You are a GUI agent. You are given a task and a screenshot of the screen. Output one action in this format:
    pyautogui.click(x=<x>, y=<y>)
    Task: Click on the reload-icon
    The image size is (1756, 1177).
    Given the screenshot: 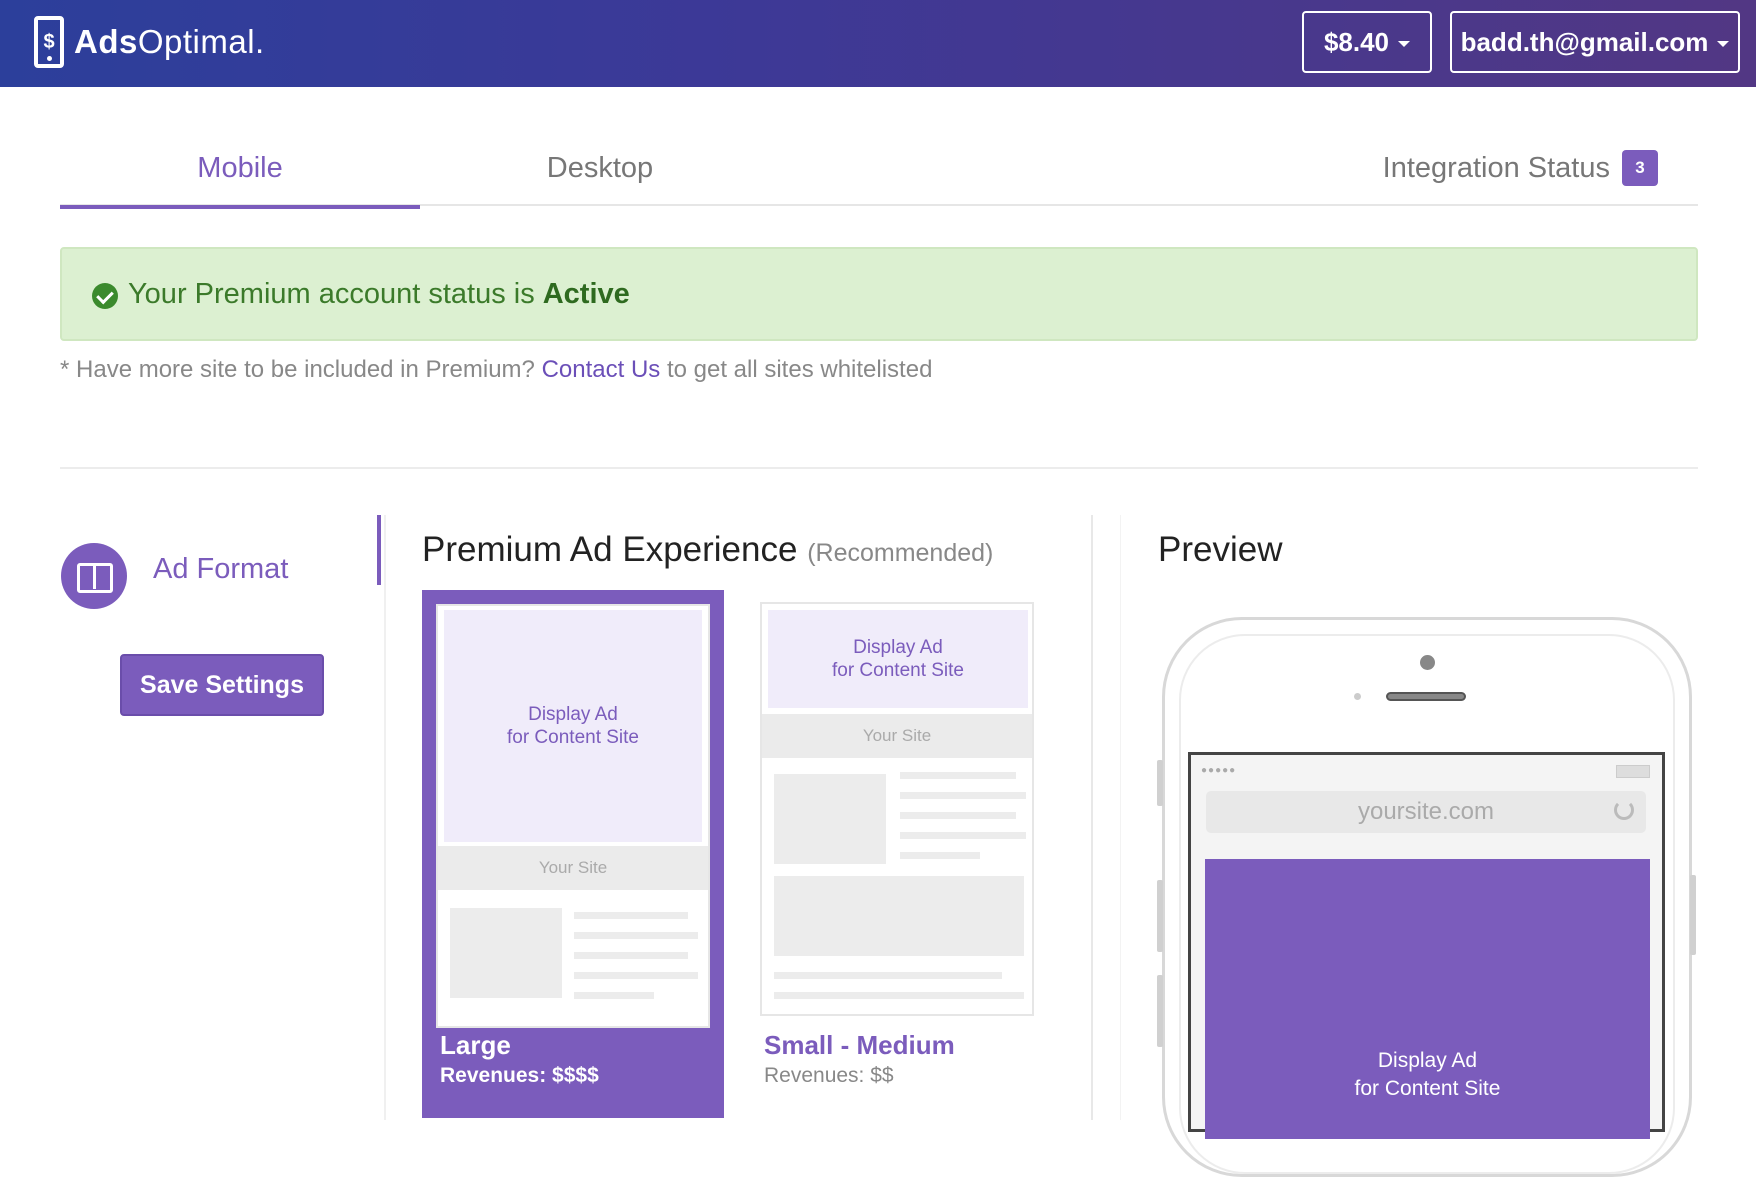 What is the action you would take?
    pyautogui.click(x=1624, y=810)
    